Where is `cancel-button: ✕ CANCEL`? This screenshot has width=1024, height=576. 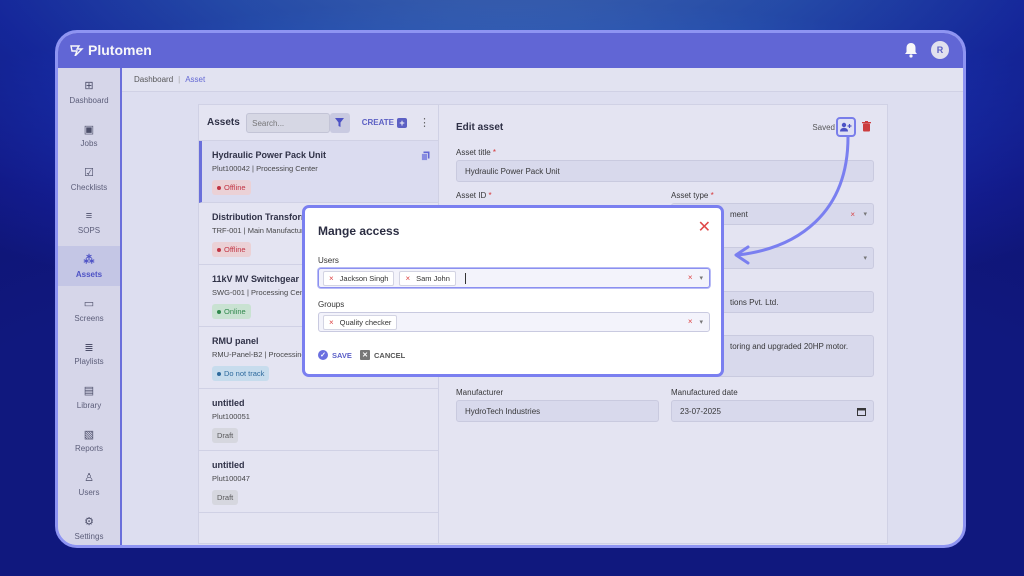
cancel-button: ✕ CANCEL is located at coordinates (382, 355).